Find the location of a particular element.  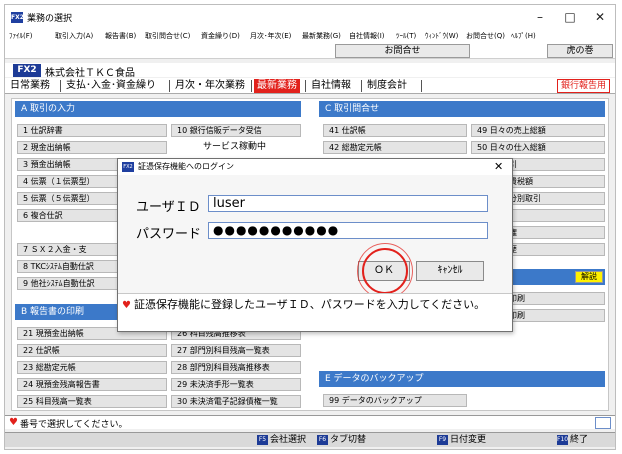

menu-item-28: 28 部門別科目残高推移表 is located at coordinates (236, 367).